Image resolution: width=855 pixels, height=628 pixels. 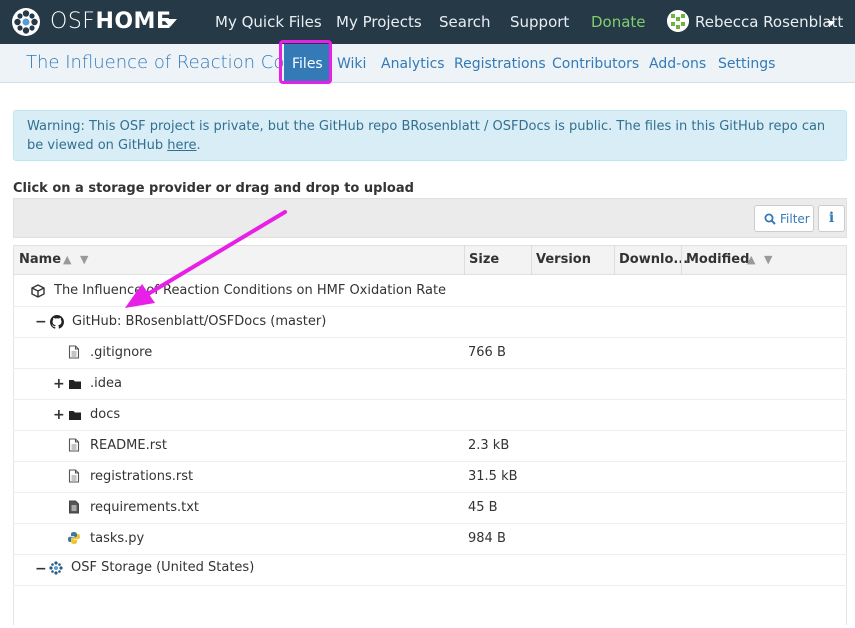 What do you see at coordinates (170, 23) in the screenshot?
I see `brand-dropdown-caret-icon` at bounding box center [170, 23].